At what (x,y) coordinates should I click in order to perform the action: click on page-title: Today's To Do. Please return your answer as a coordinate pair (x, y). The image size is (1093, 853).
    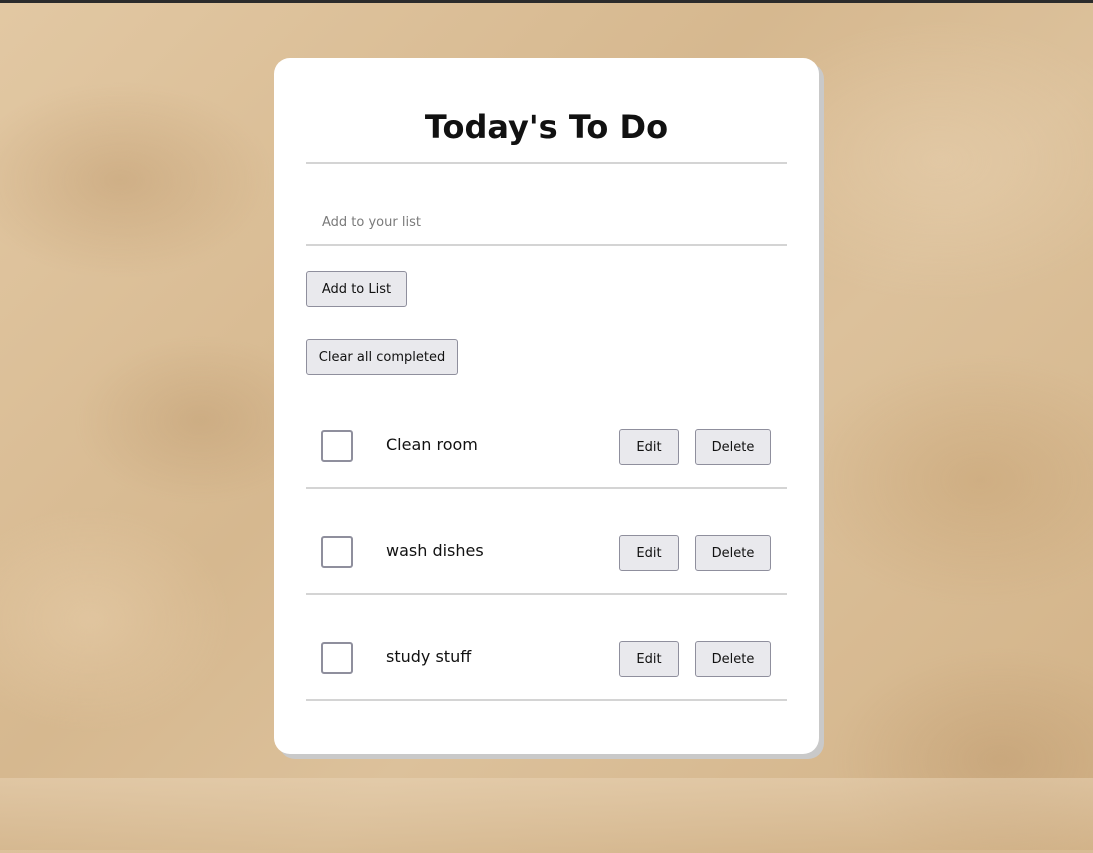
    Looking at the image, I should click on (546, 127).